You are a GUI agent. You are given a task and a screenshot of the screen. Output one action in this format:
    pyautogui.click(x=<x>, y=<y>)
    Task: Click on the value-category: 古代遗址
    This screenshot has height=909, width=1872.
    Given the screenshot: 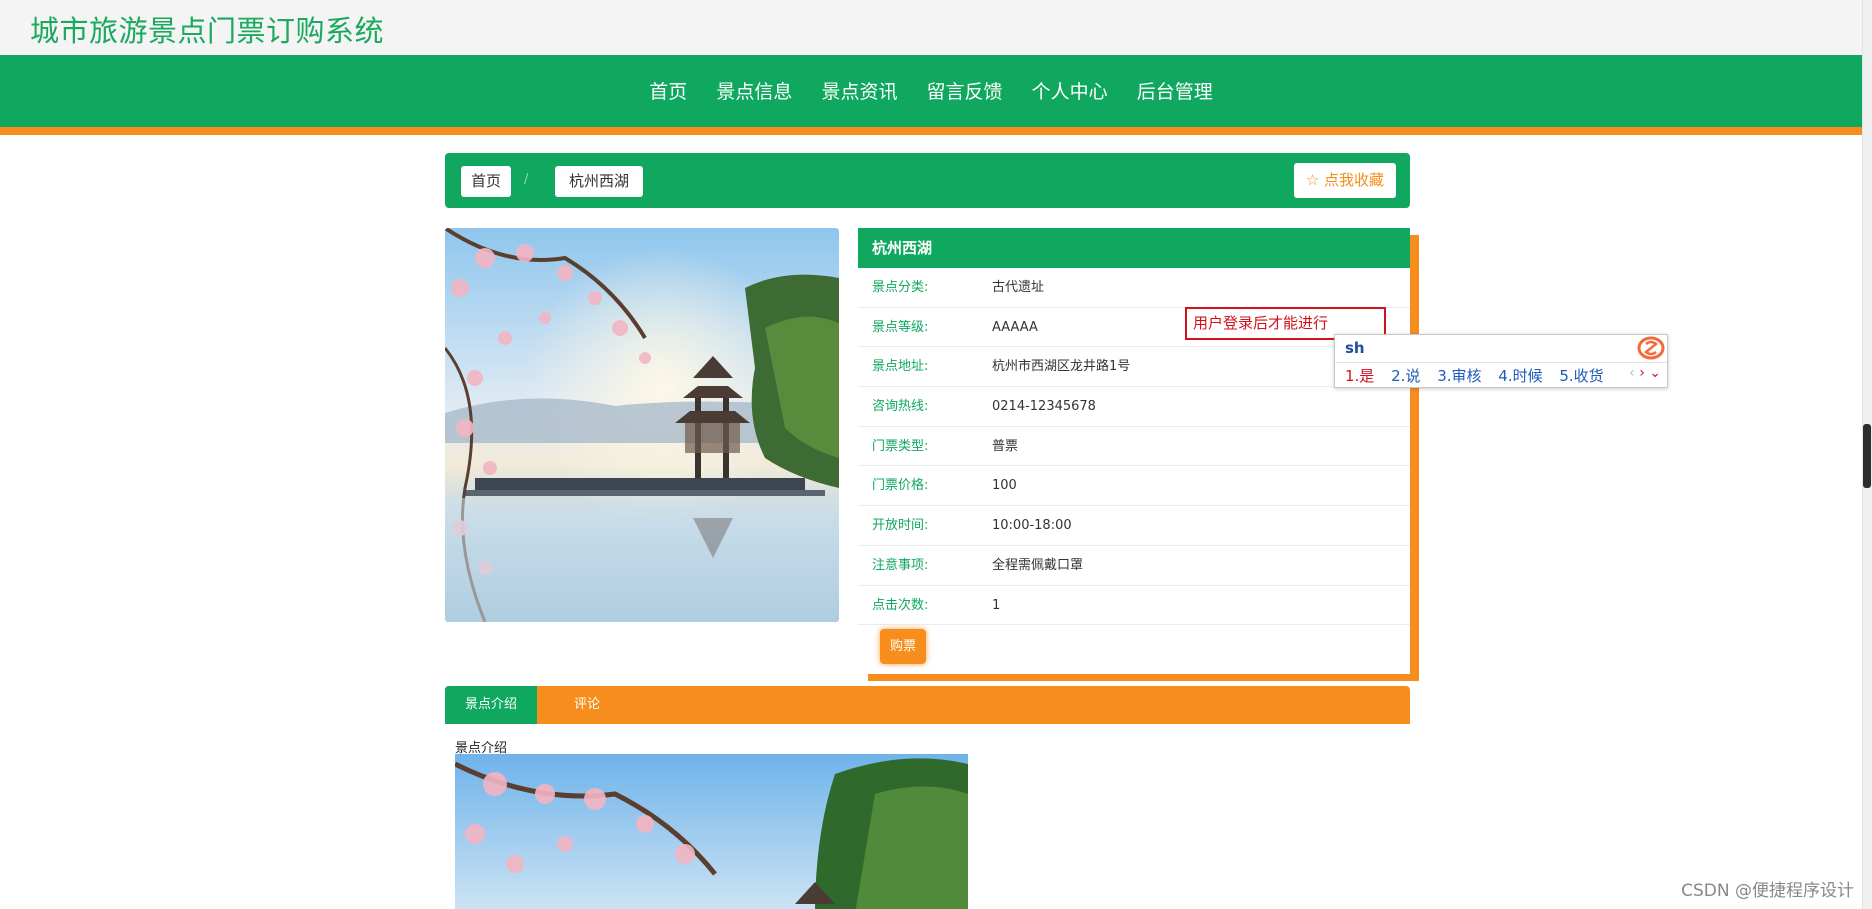 What is the action you would take?
    pyautogui.click(x=1018, y=287)
    